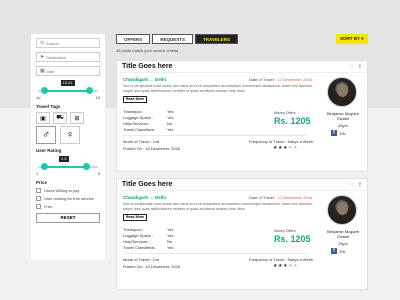  I want to click on result-tabs: OFFERS REQUESTS TRAVELERS, so click(178, 39).